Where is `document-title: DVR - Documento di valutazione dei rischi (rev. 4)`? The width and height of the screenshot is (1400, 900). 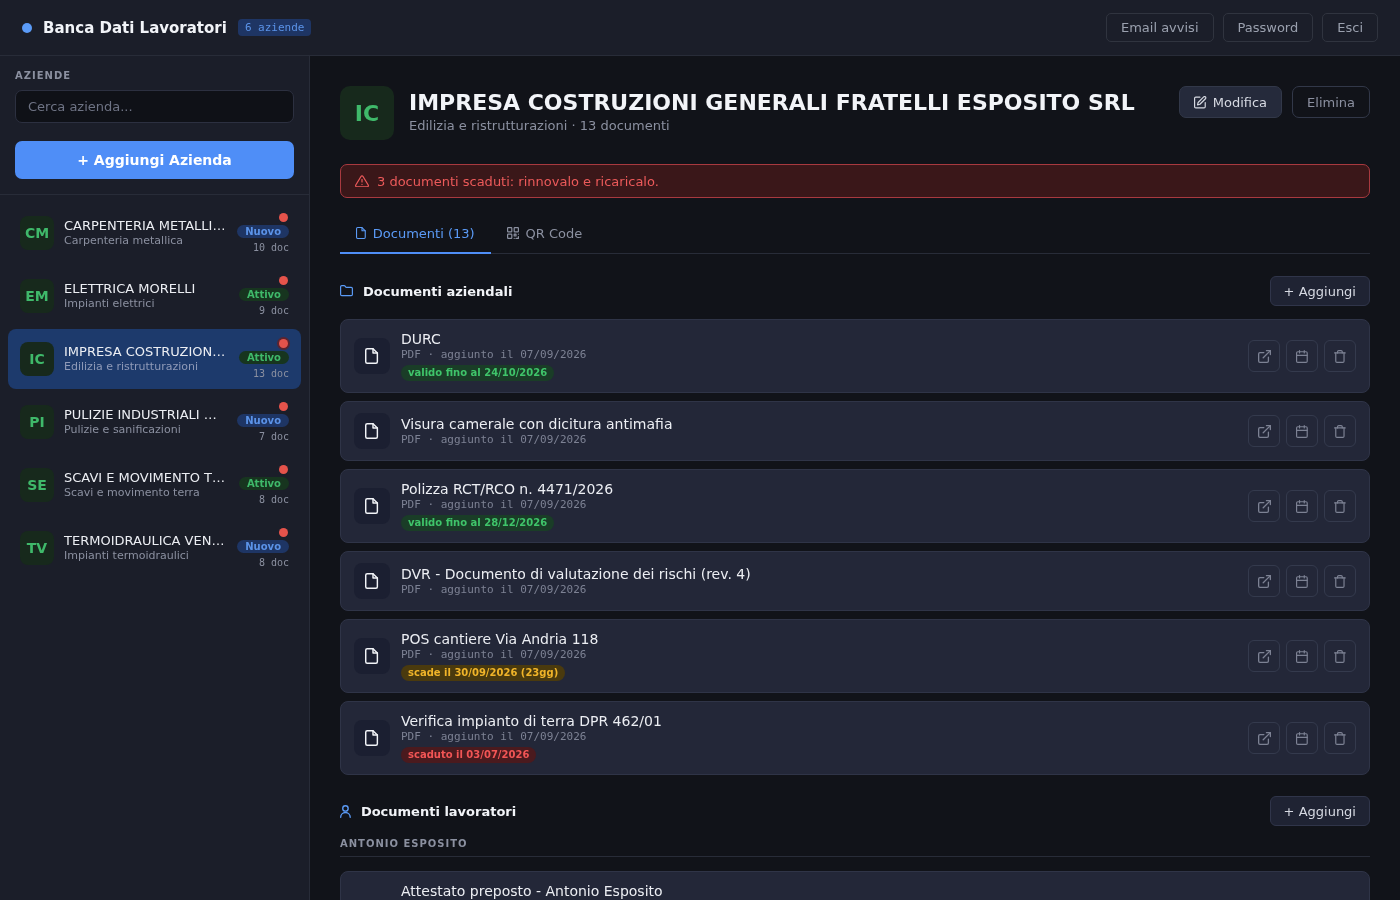 document-title: DVR - Documento di valutazione dei rischi (rev. 4) is located at coordinates (576, 574).